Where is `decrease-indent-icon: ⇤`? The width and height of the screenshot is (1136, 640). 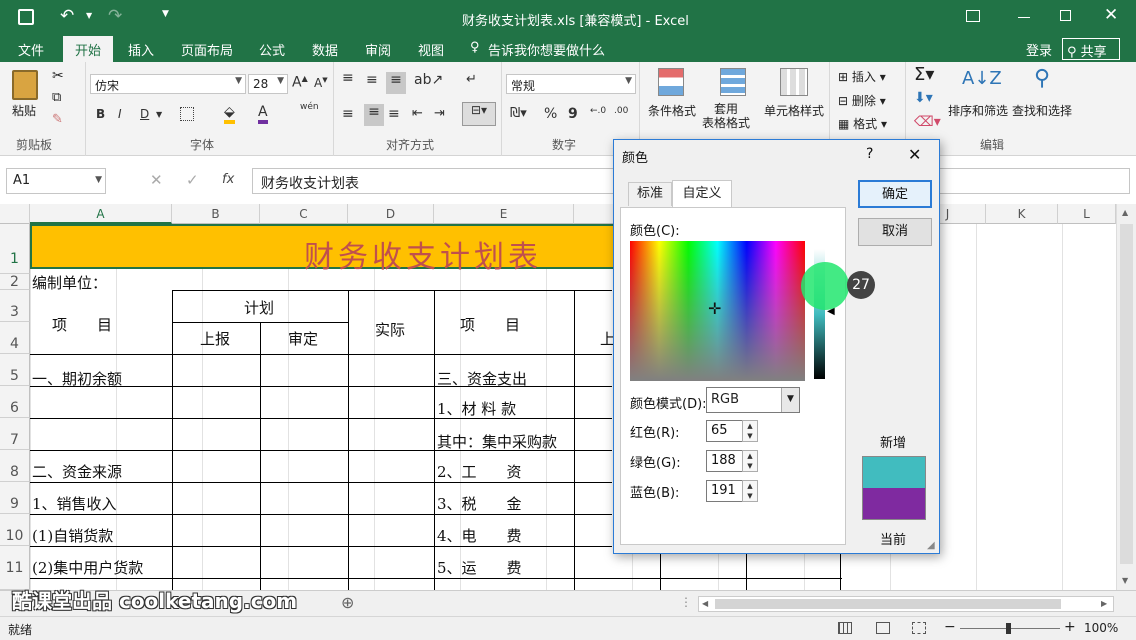
decrease-indent-icon: ⇤ is located at coordinates (417, 113).